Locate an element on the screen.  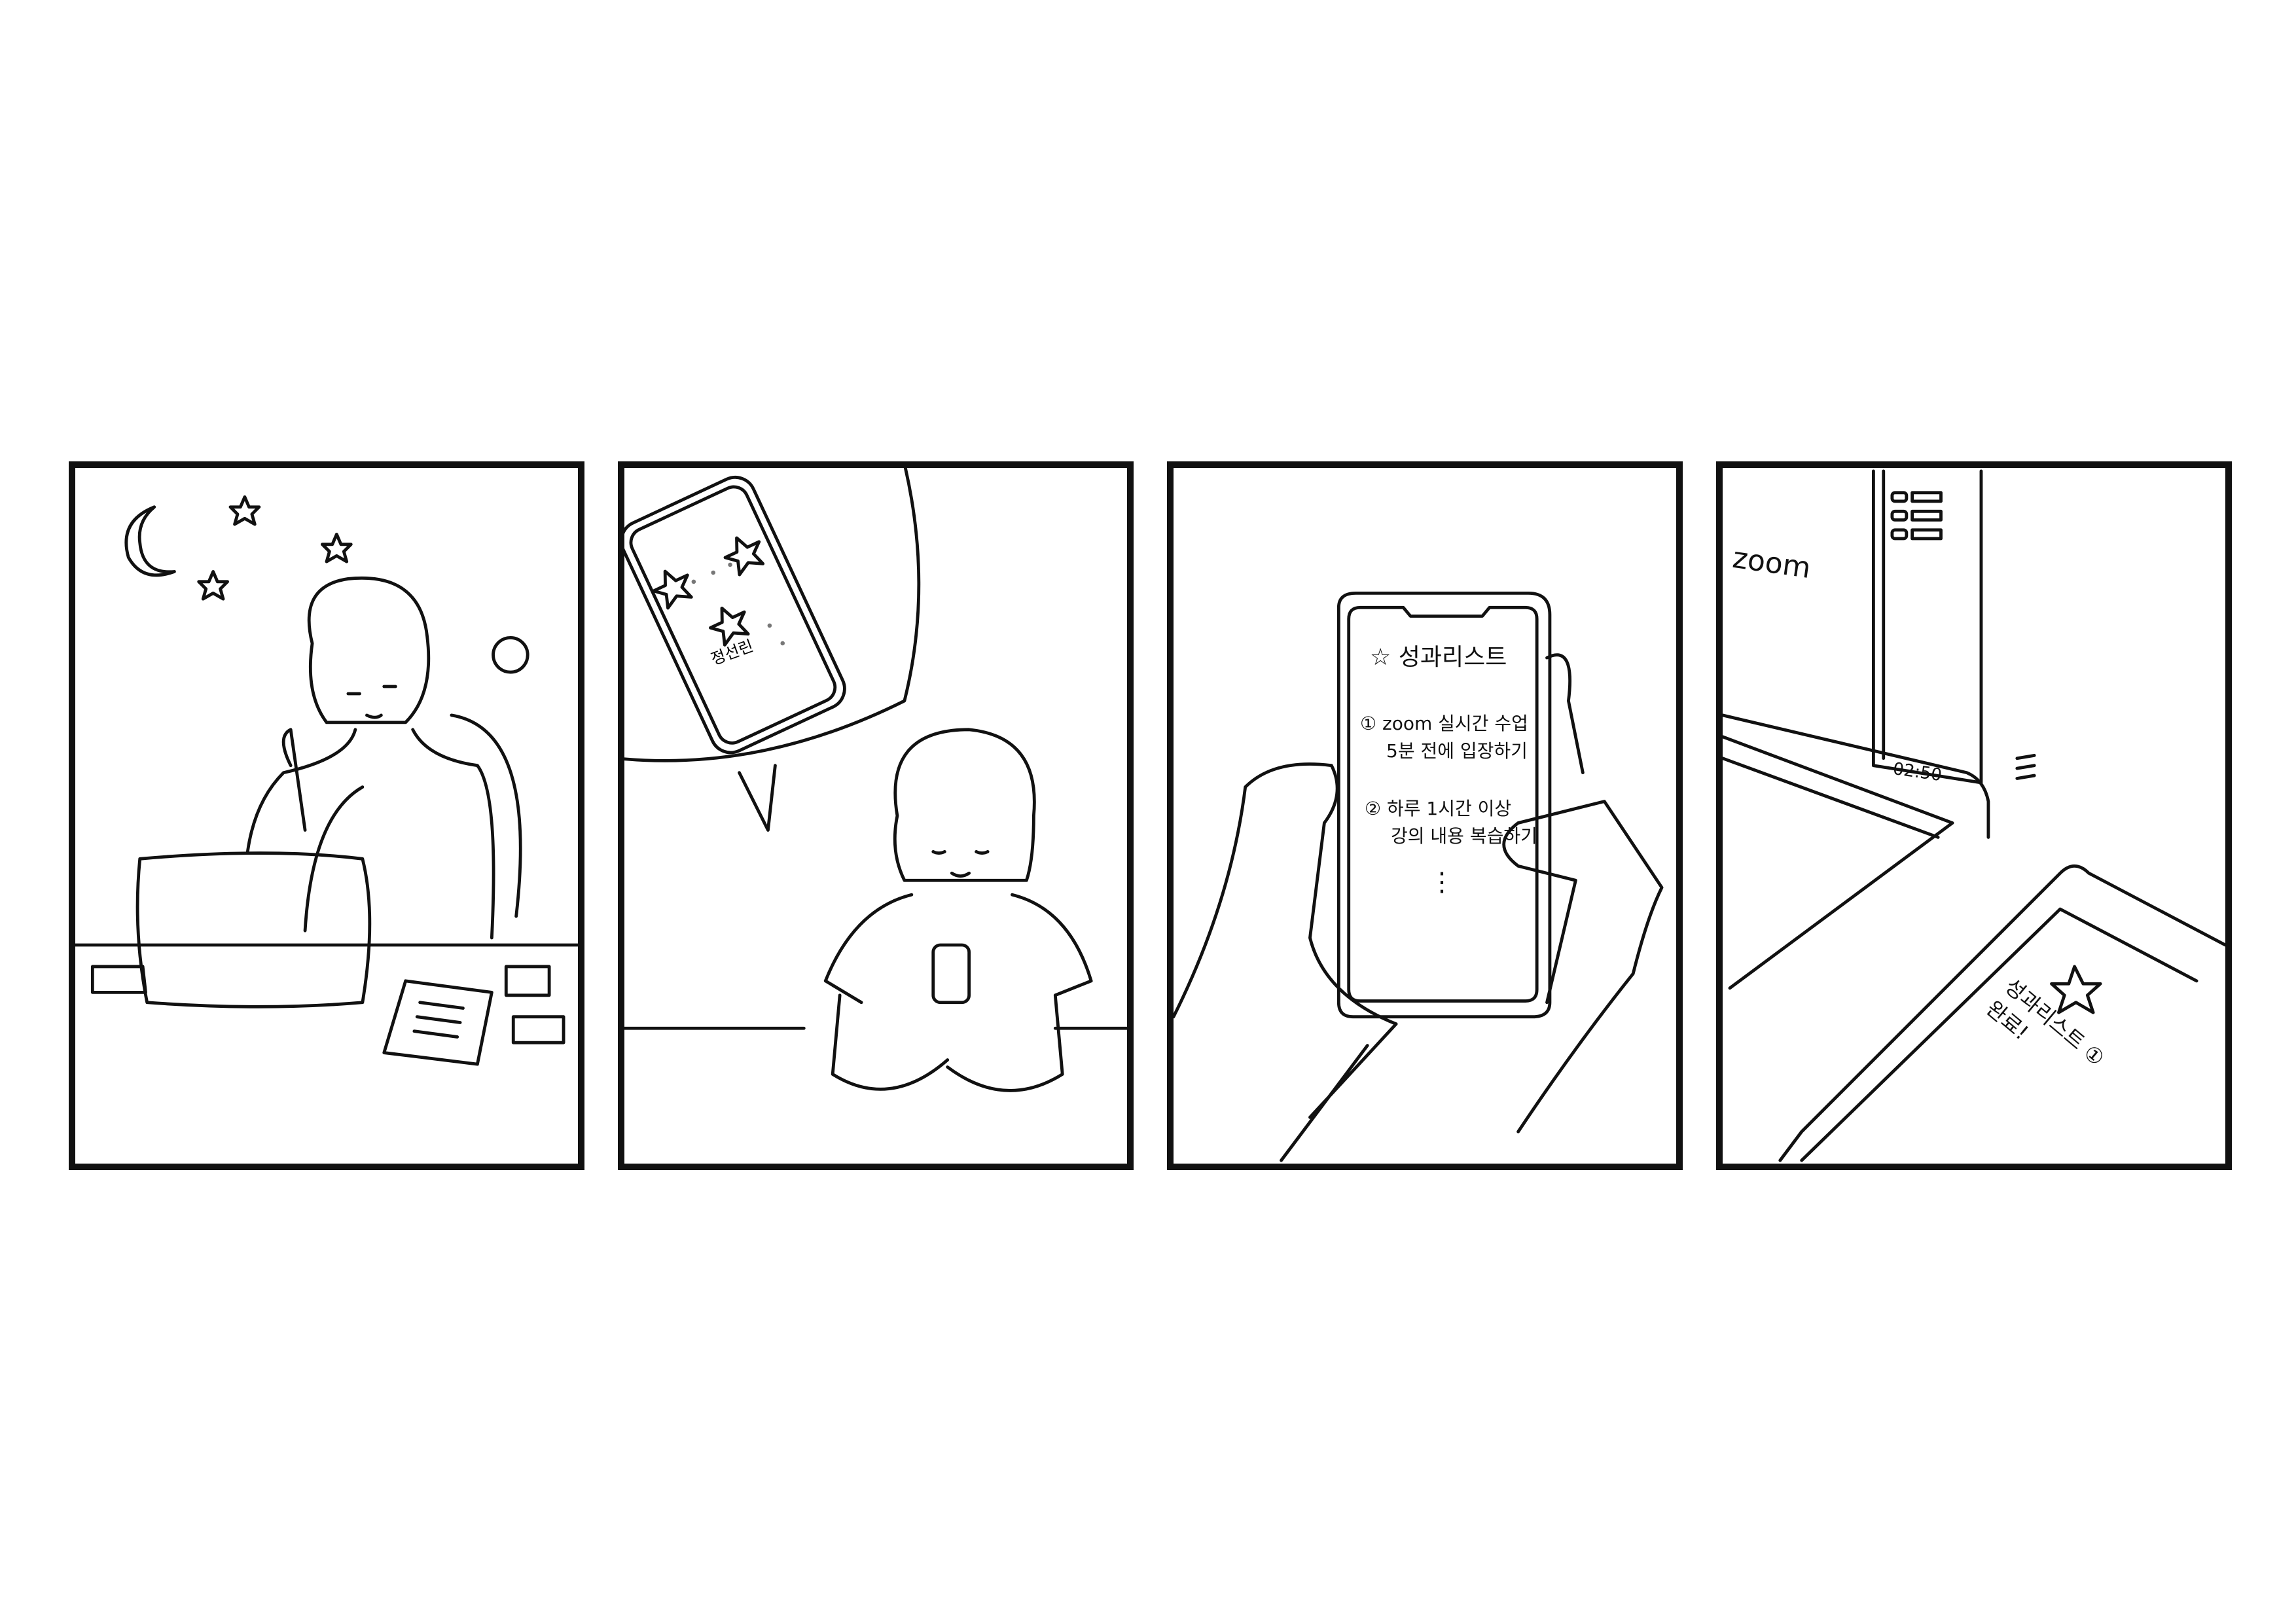
panel-2-illustration: 정선린 is located at coordinates (875, 780).